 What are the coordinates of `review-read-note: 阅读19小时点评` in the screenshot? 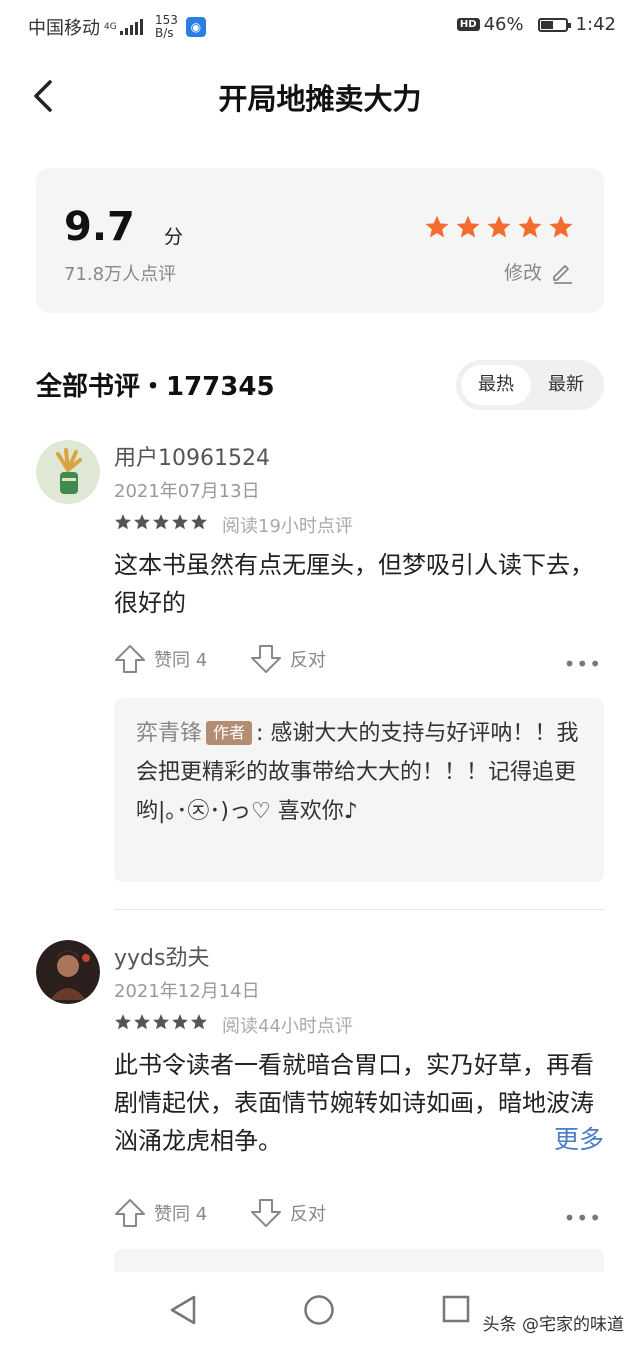 It's located at (287, 526).